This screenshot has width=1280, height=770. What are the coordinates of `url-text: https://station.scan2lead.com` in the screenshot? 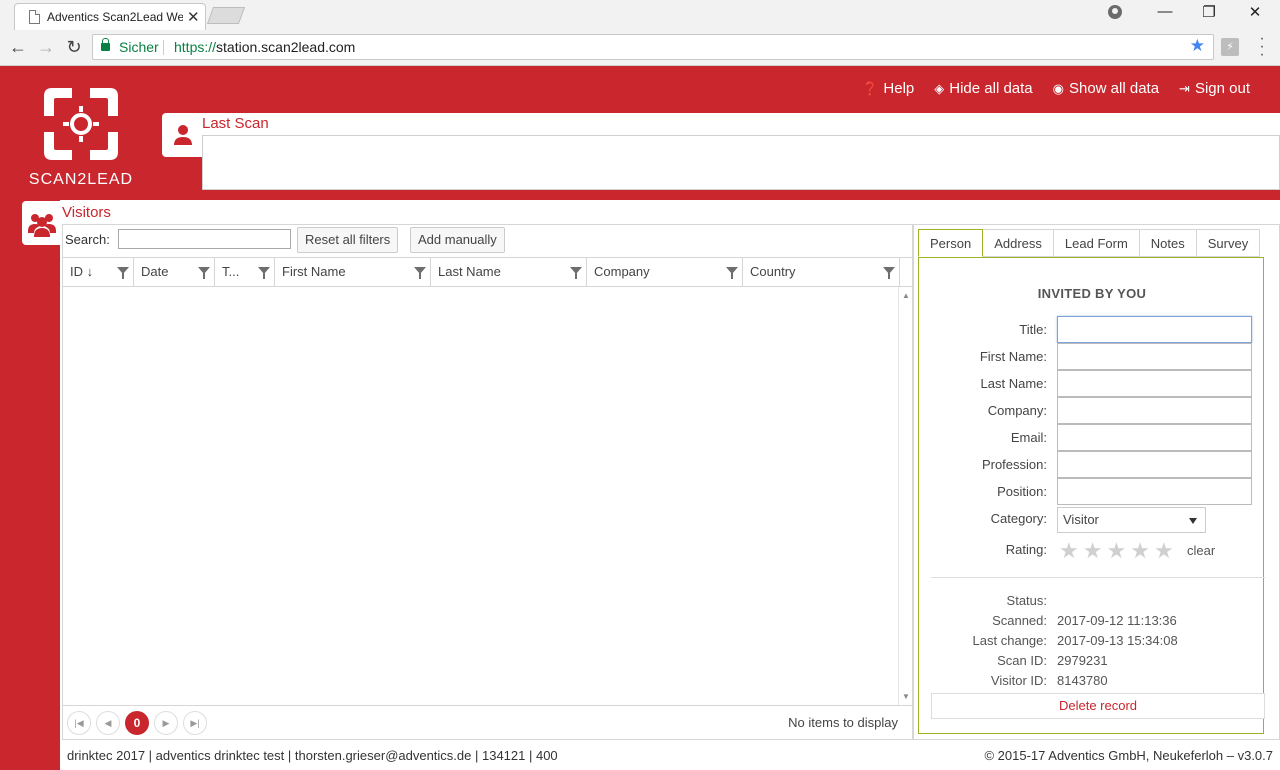 It's located at (264, 47).